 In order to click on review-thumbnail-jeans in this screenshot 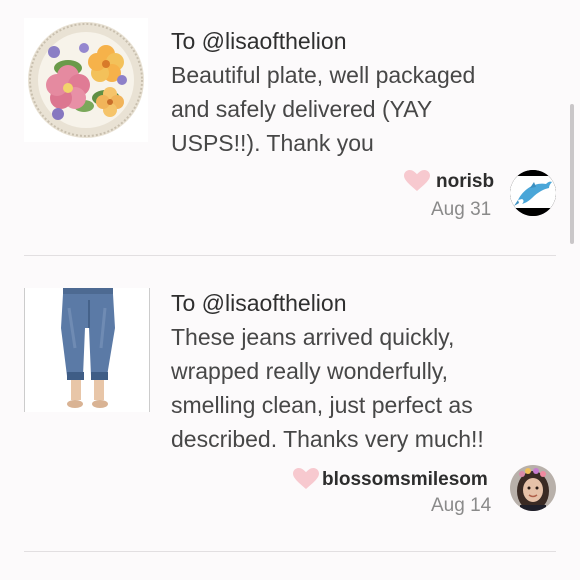, I will do `click(87, 350)`.